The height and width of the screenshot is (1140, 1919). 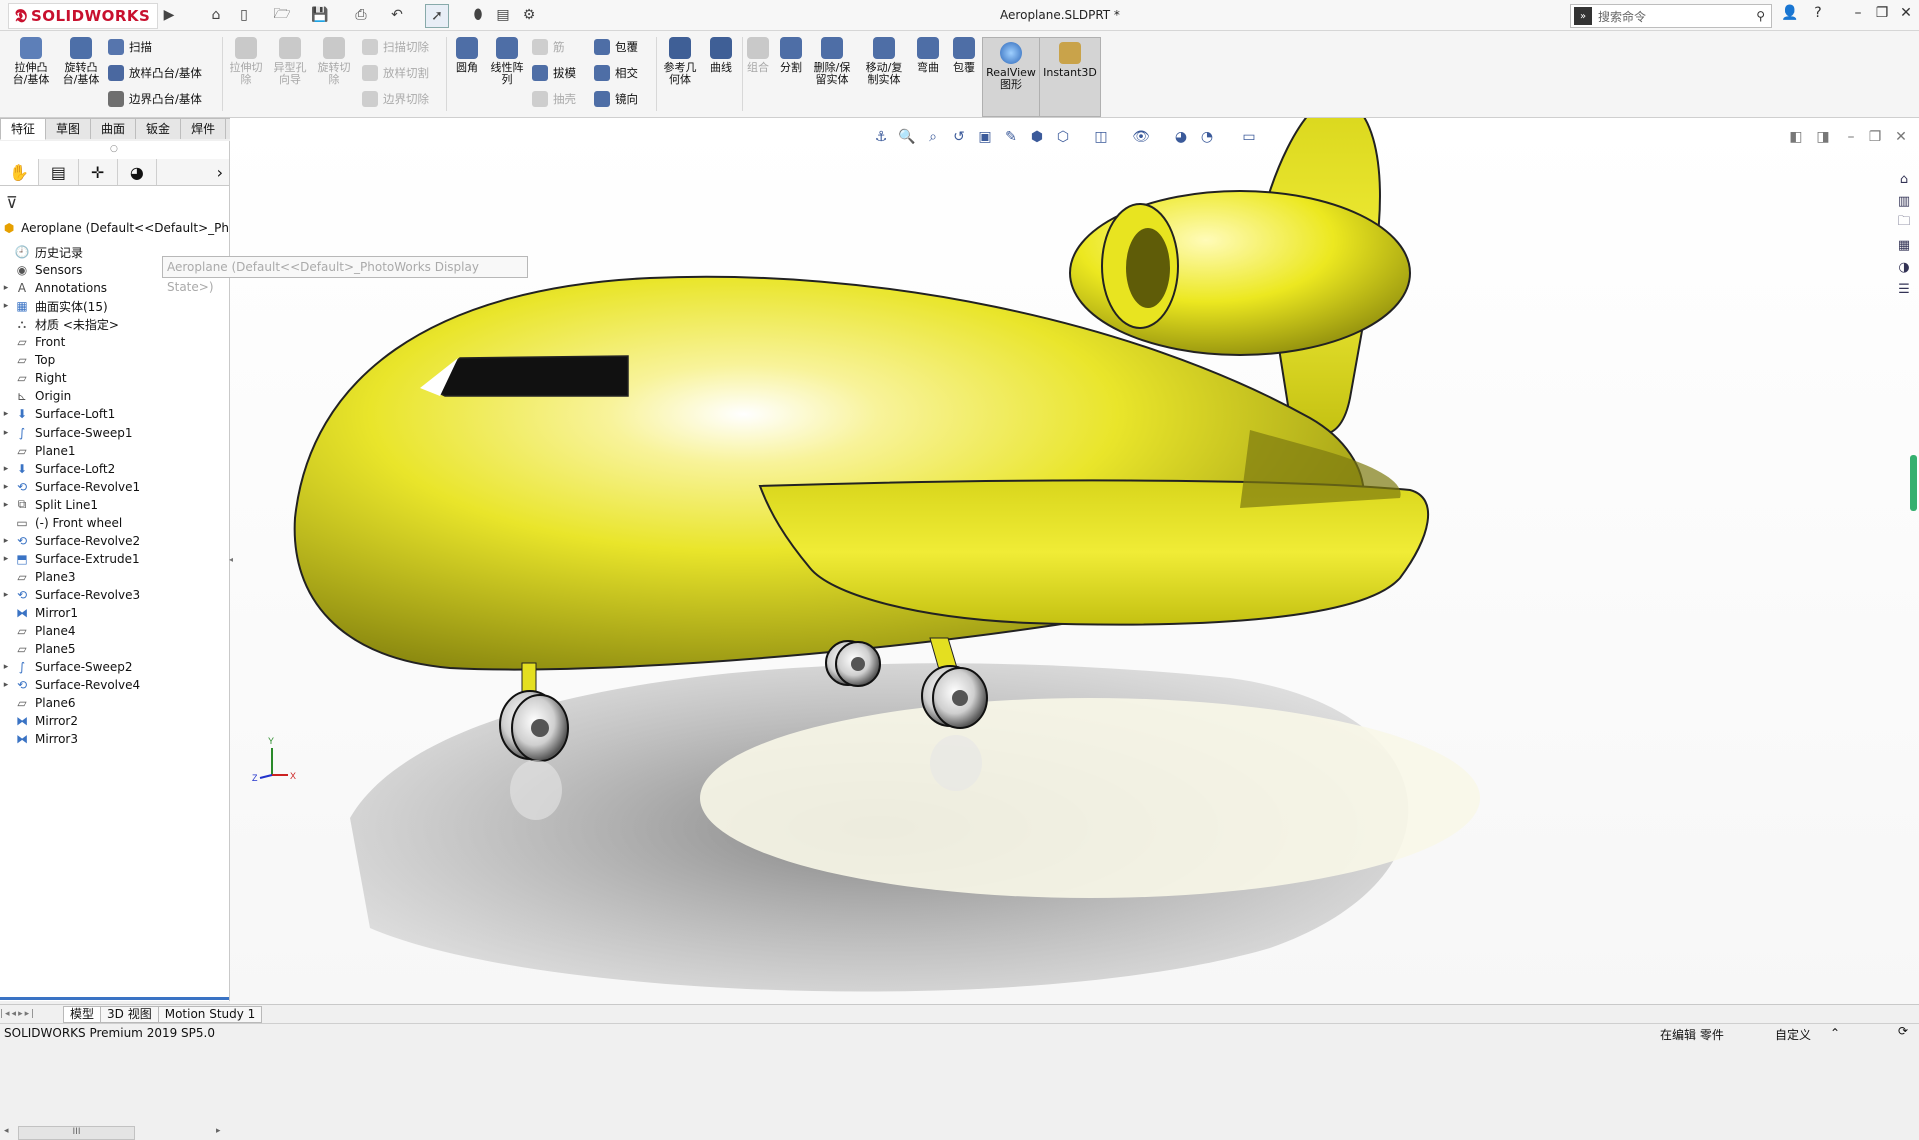 What do you see at coordinates (12, 202) in the screenshot?
I see `filter-icon: ⊽` at bounding box center [12, 202].